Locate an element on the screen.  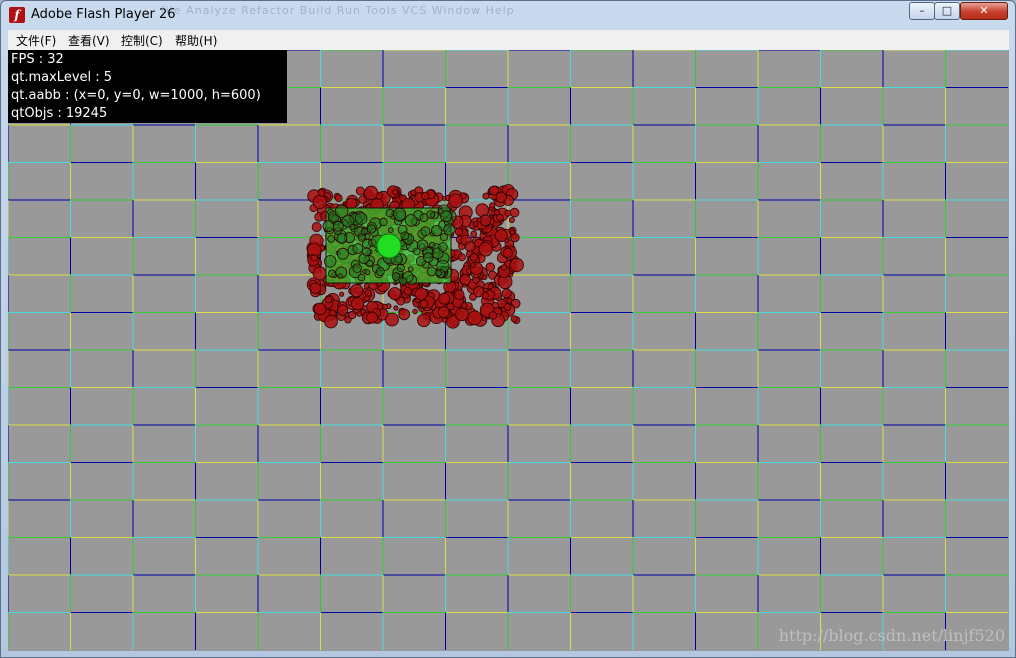
menu-bar: 文件(F) 查看(V) 控制(C) 帮助(H) is located at coordinates (508, 40).